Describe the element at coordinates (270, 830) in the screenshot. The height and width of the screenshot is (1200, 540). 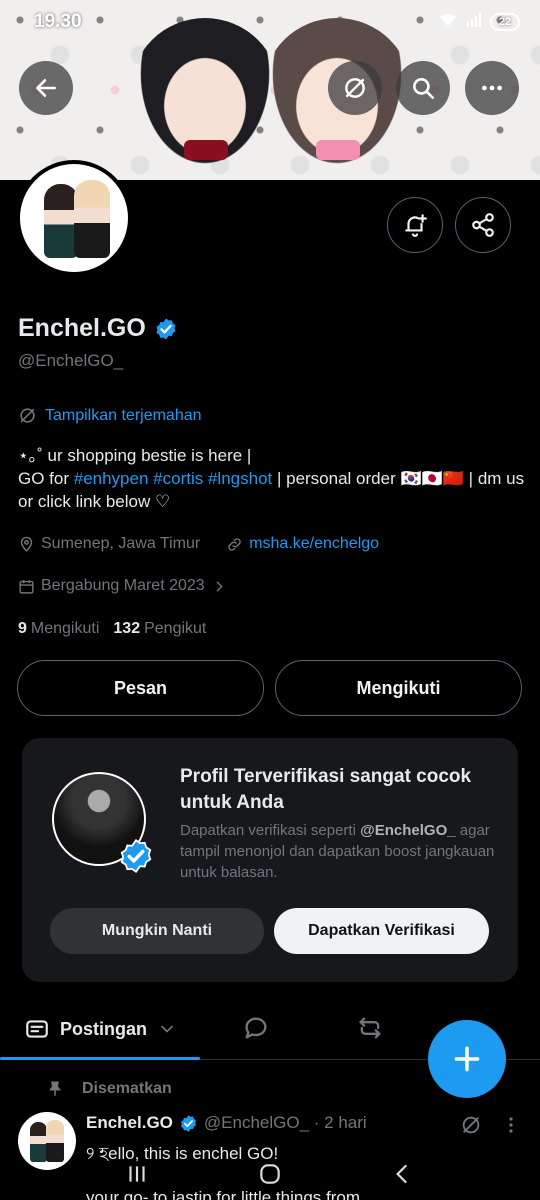
I see `promo-desc-pre: Dapatkan verifikasi seperti` at that location.